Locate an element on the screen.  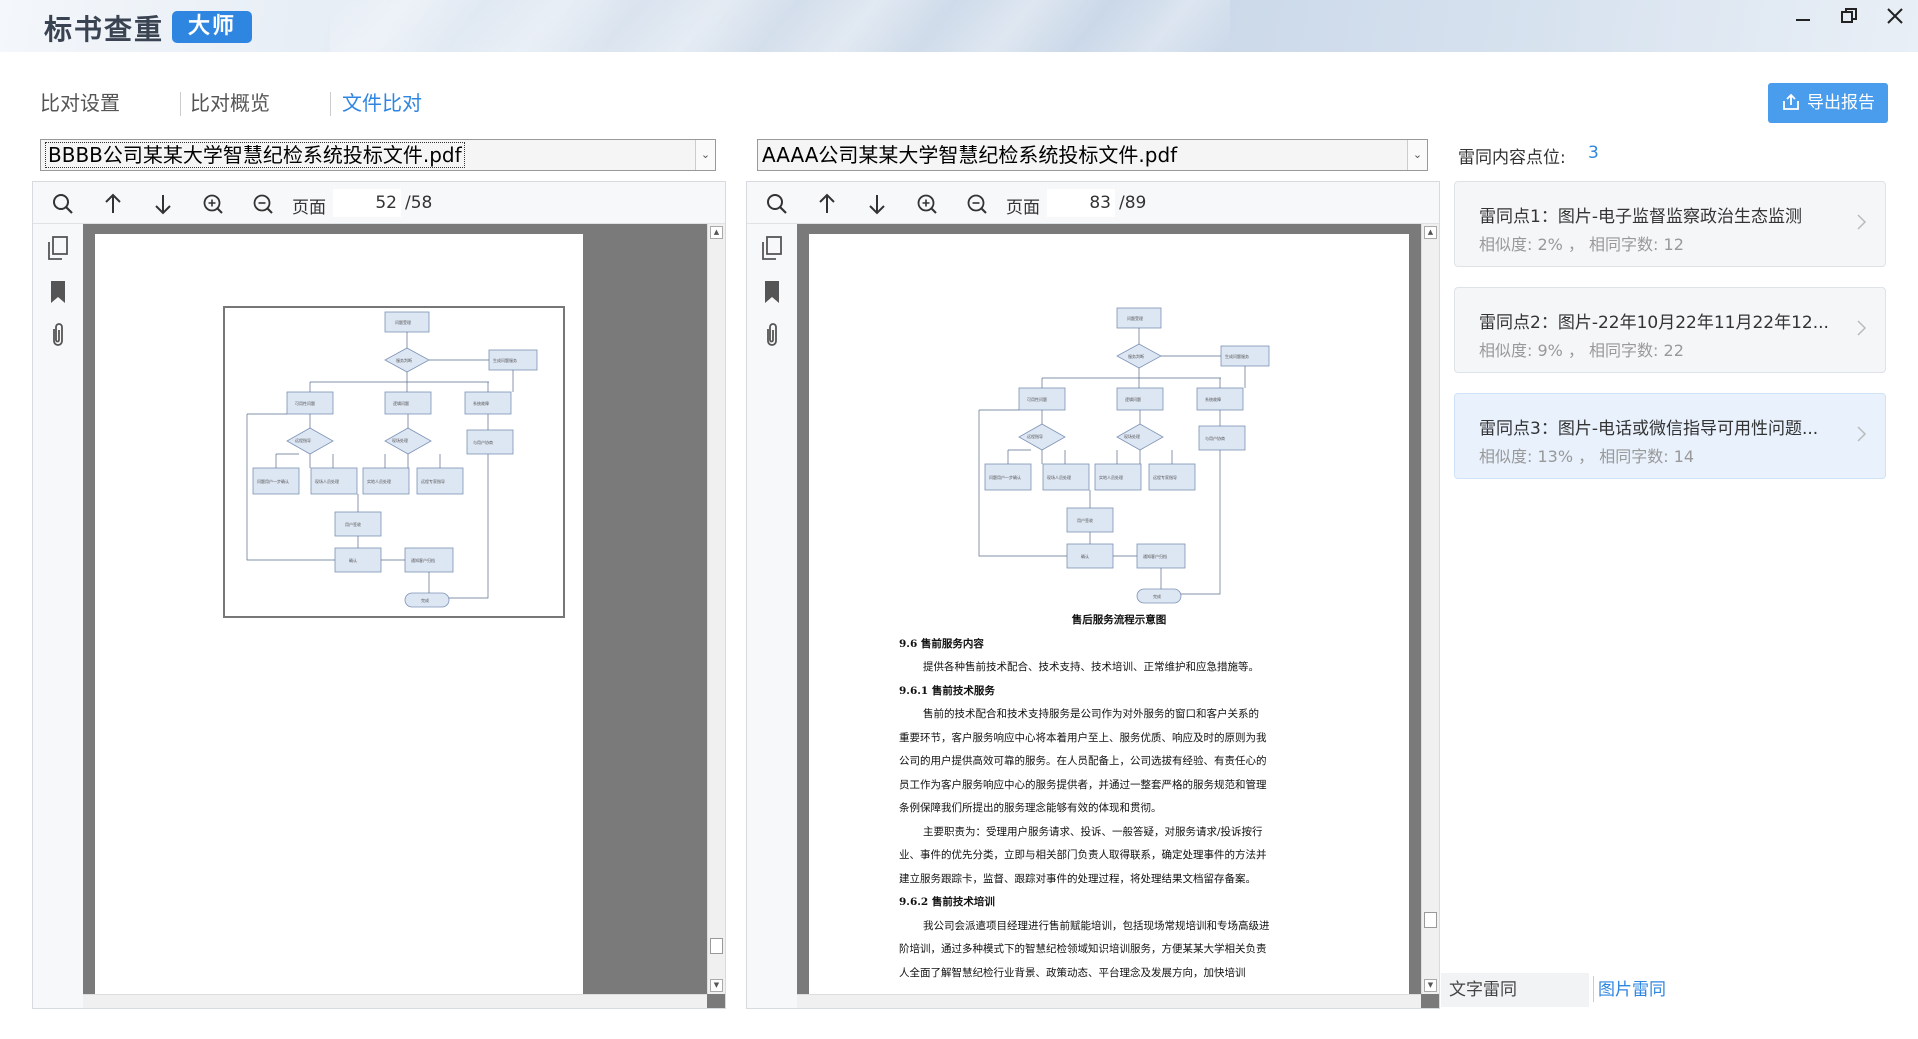
doc-paragraph-line: 业、事件的优先分类，立即与相关部门负责人取得联系，确定处理事件的方法并 is located at coordinates (1083, 855).